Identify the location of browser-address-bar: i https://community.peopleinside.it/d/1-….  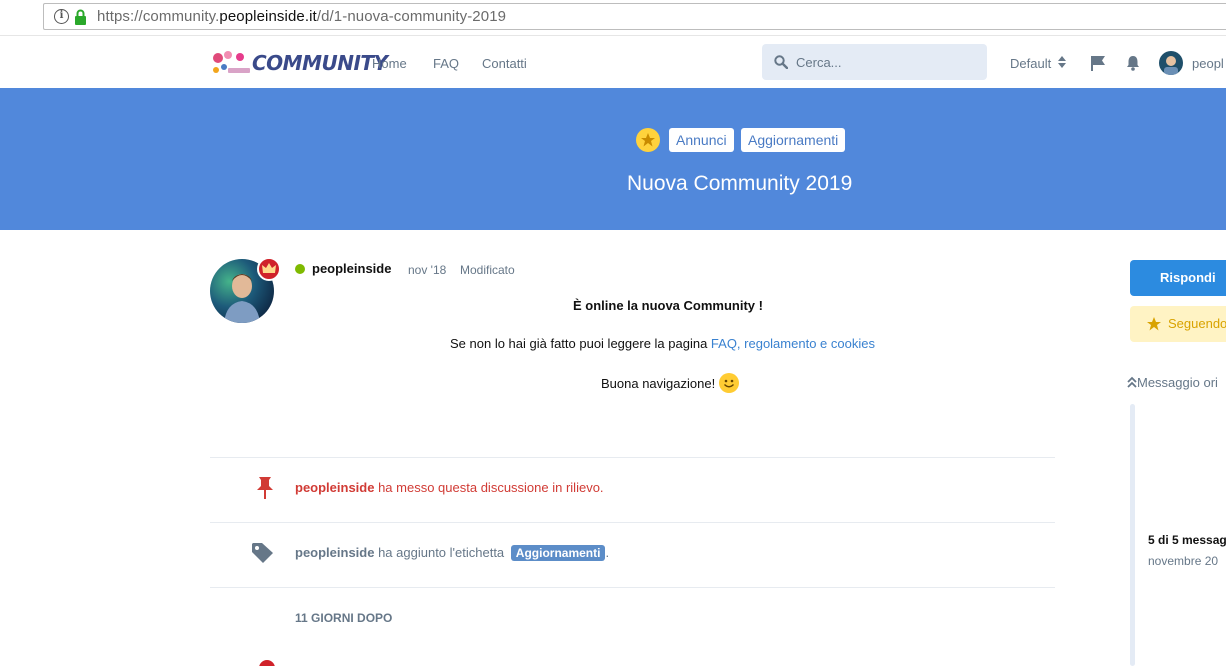
(613, 18).